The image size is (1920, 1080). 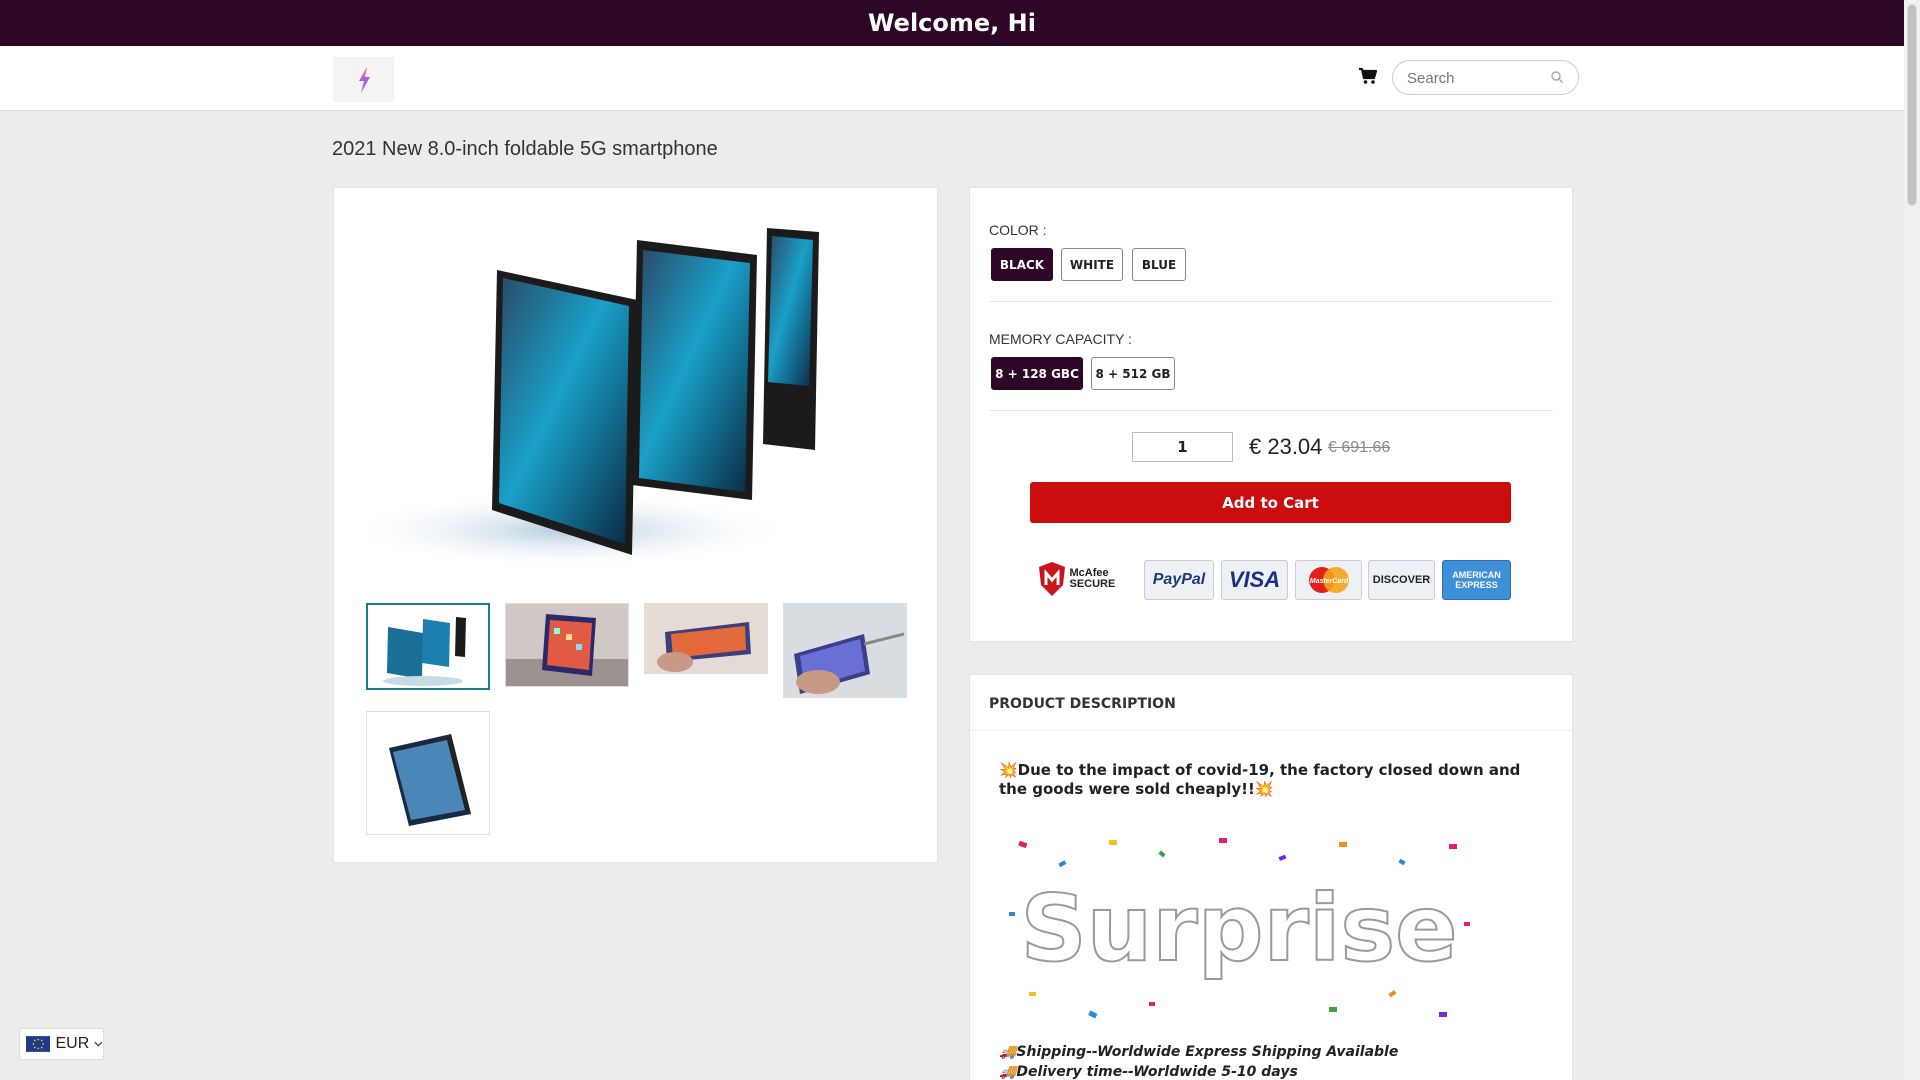 I want to click on visa-badge-text: VISA, so click(x=1254, y=579).